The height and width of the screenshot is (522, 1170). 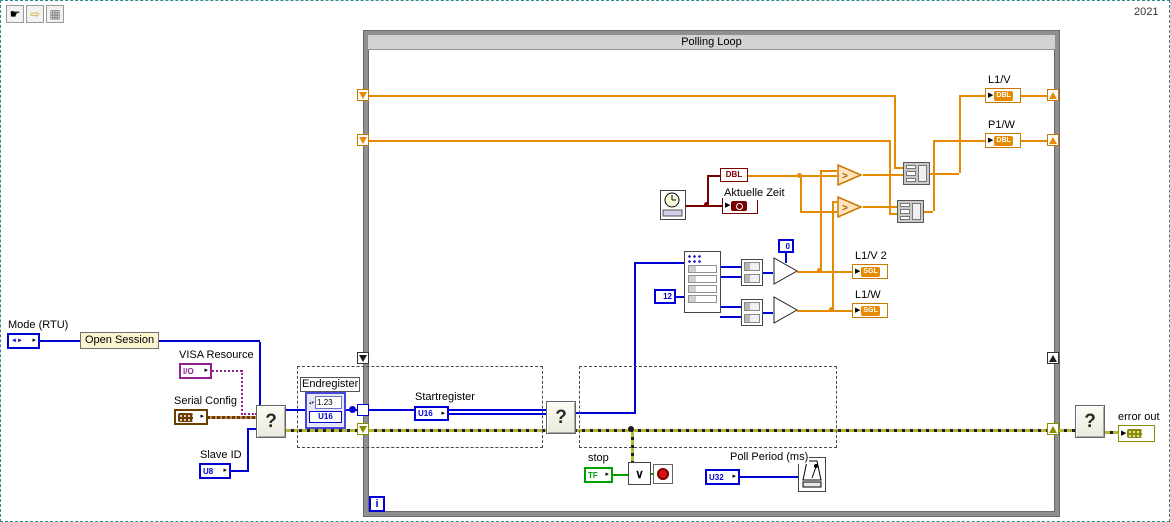 I want to click on greater-node-2: >, so click(x=850, y=207).